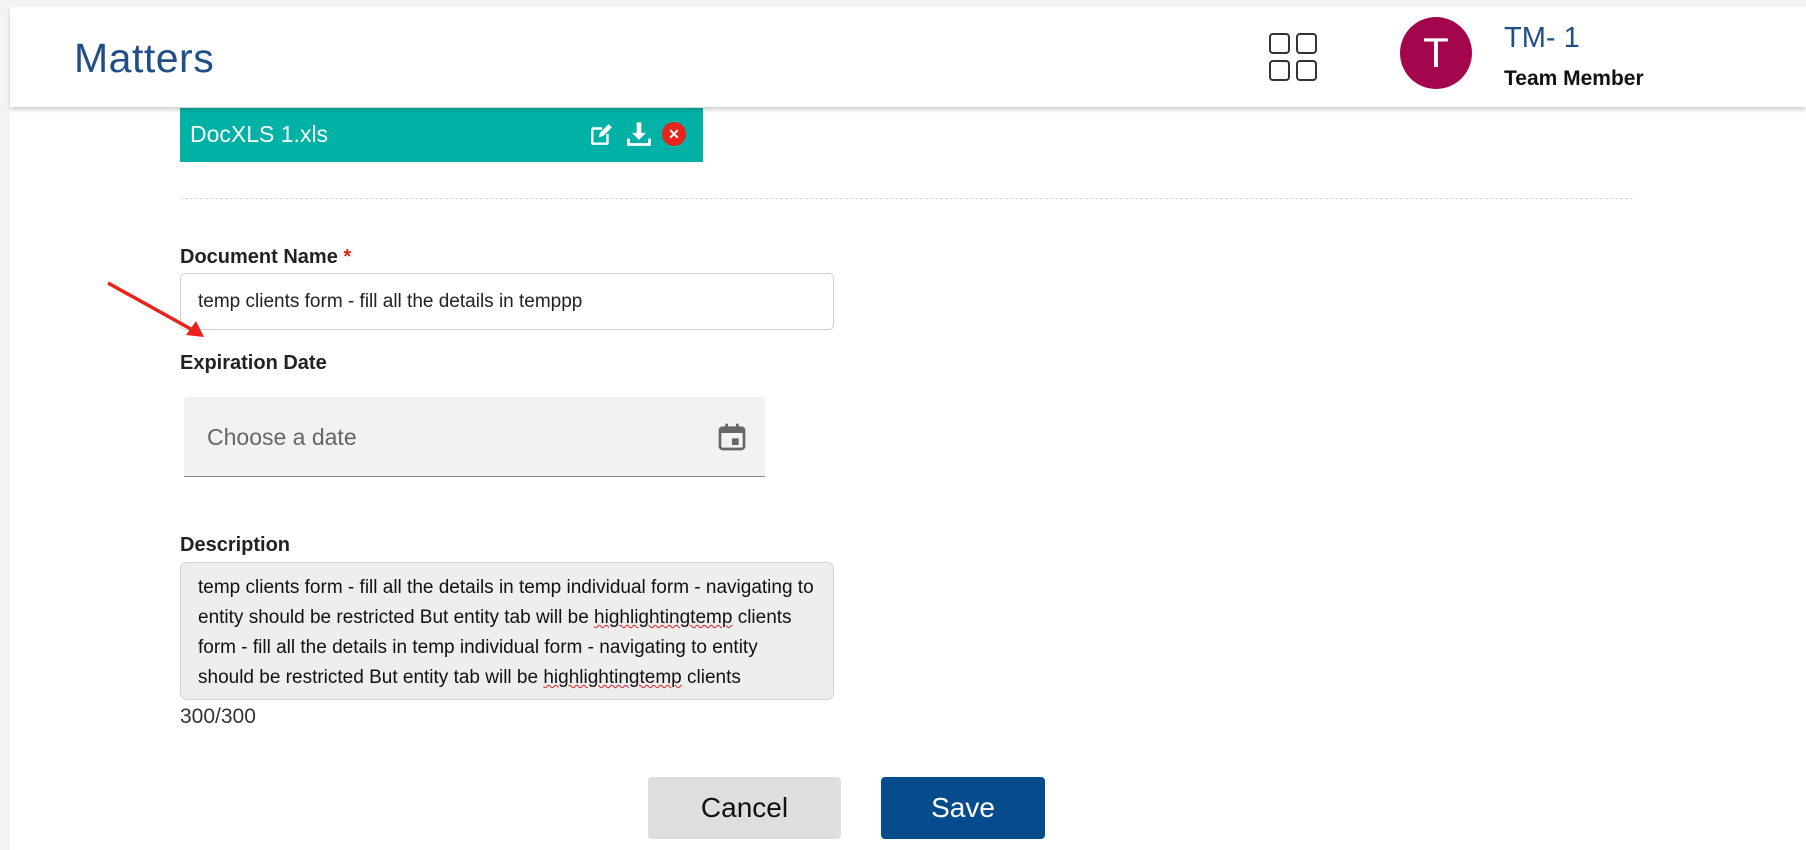  I want to click on required-marker: *, so click(347, 257).